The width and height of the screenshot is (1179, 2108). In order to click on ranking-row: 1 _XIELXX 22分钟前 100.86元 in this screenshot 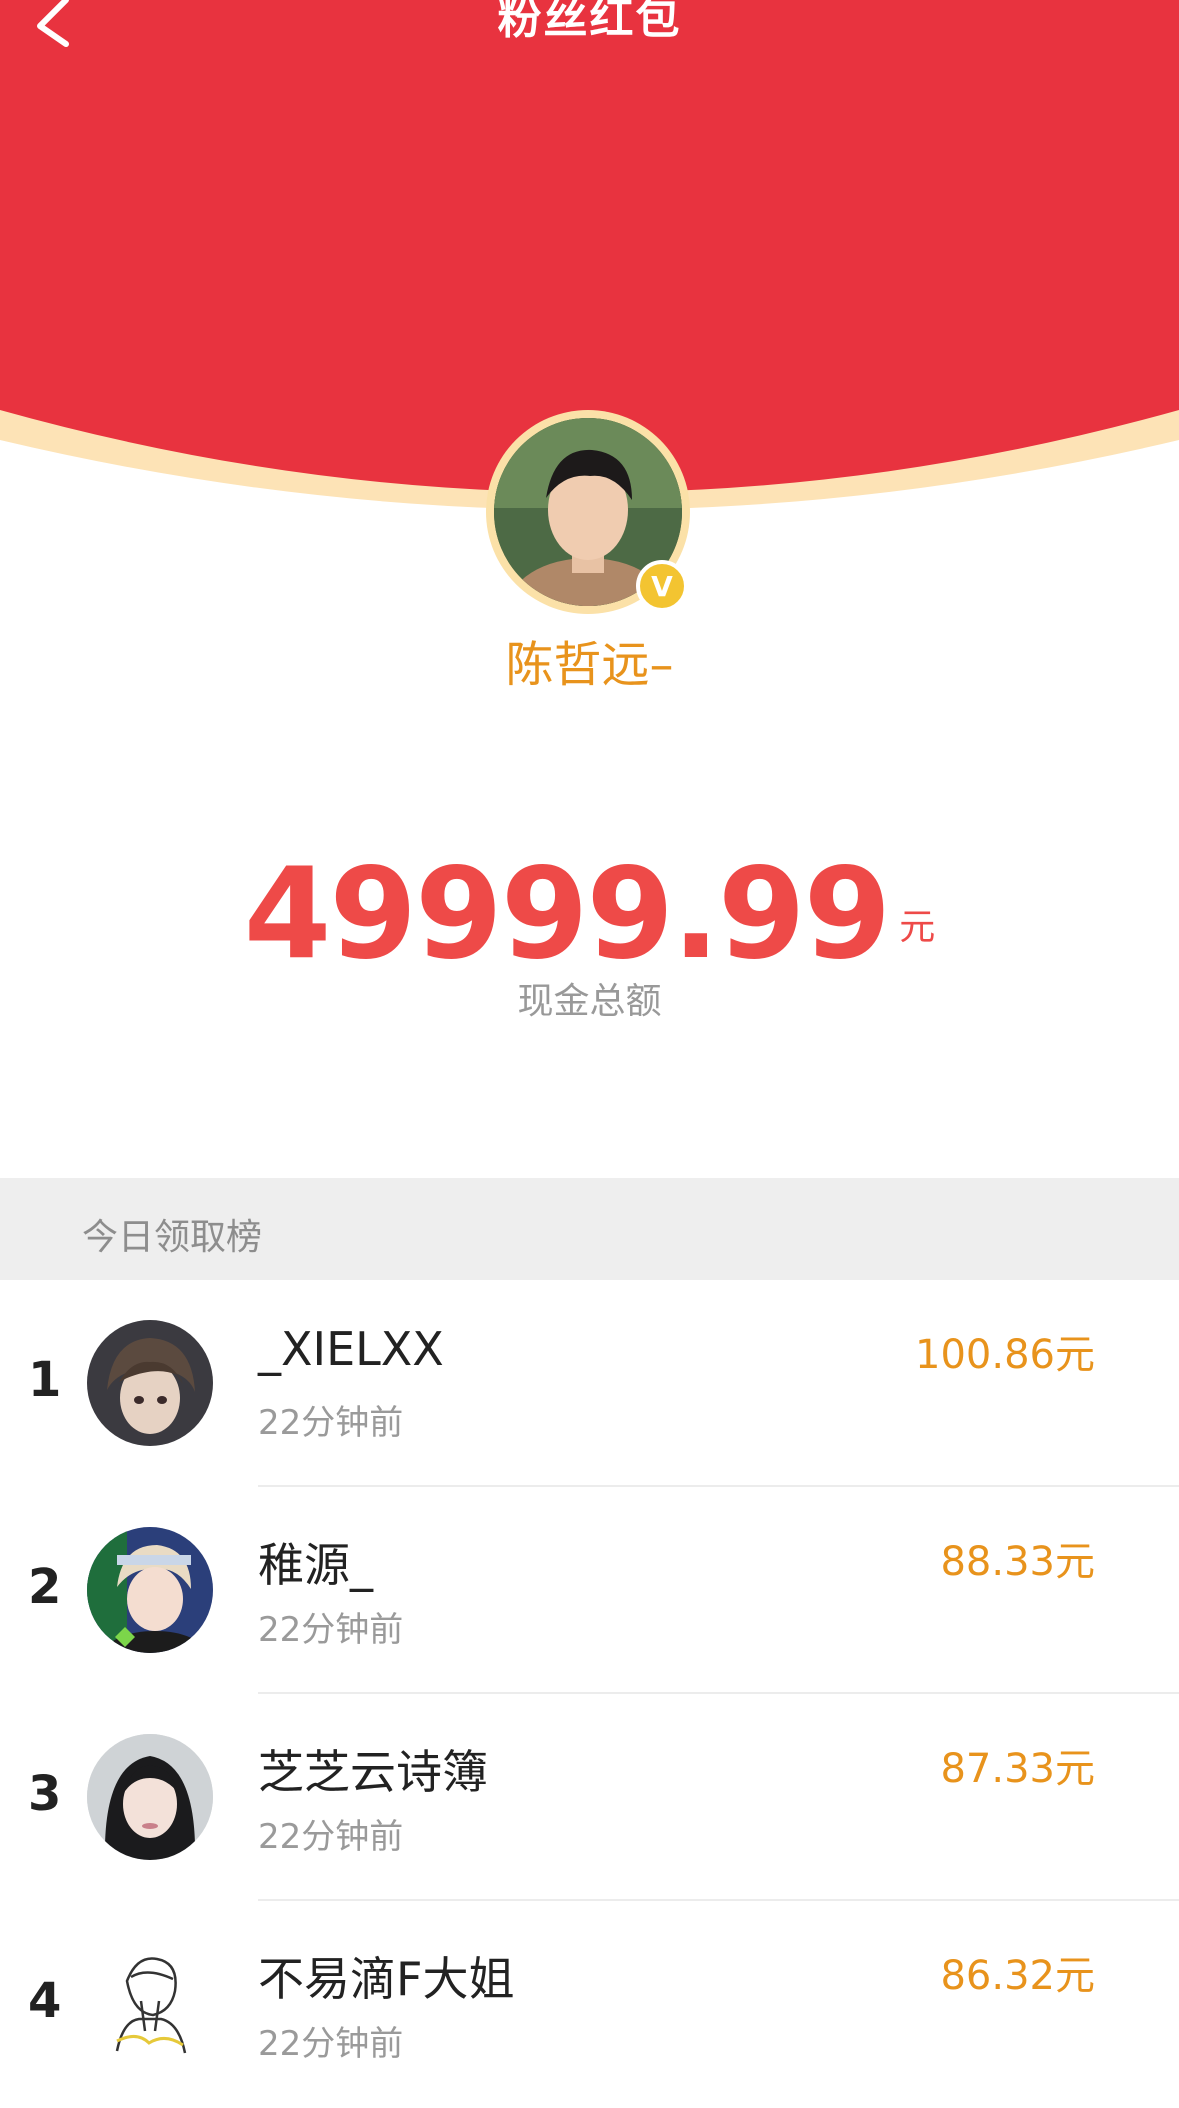, I will do `click(589, 1383)`.